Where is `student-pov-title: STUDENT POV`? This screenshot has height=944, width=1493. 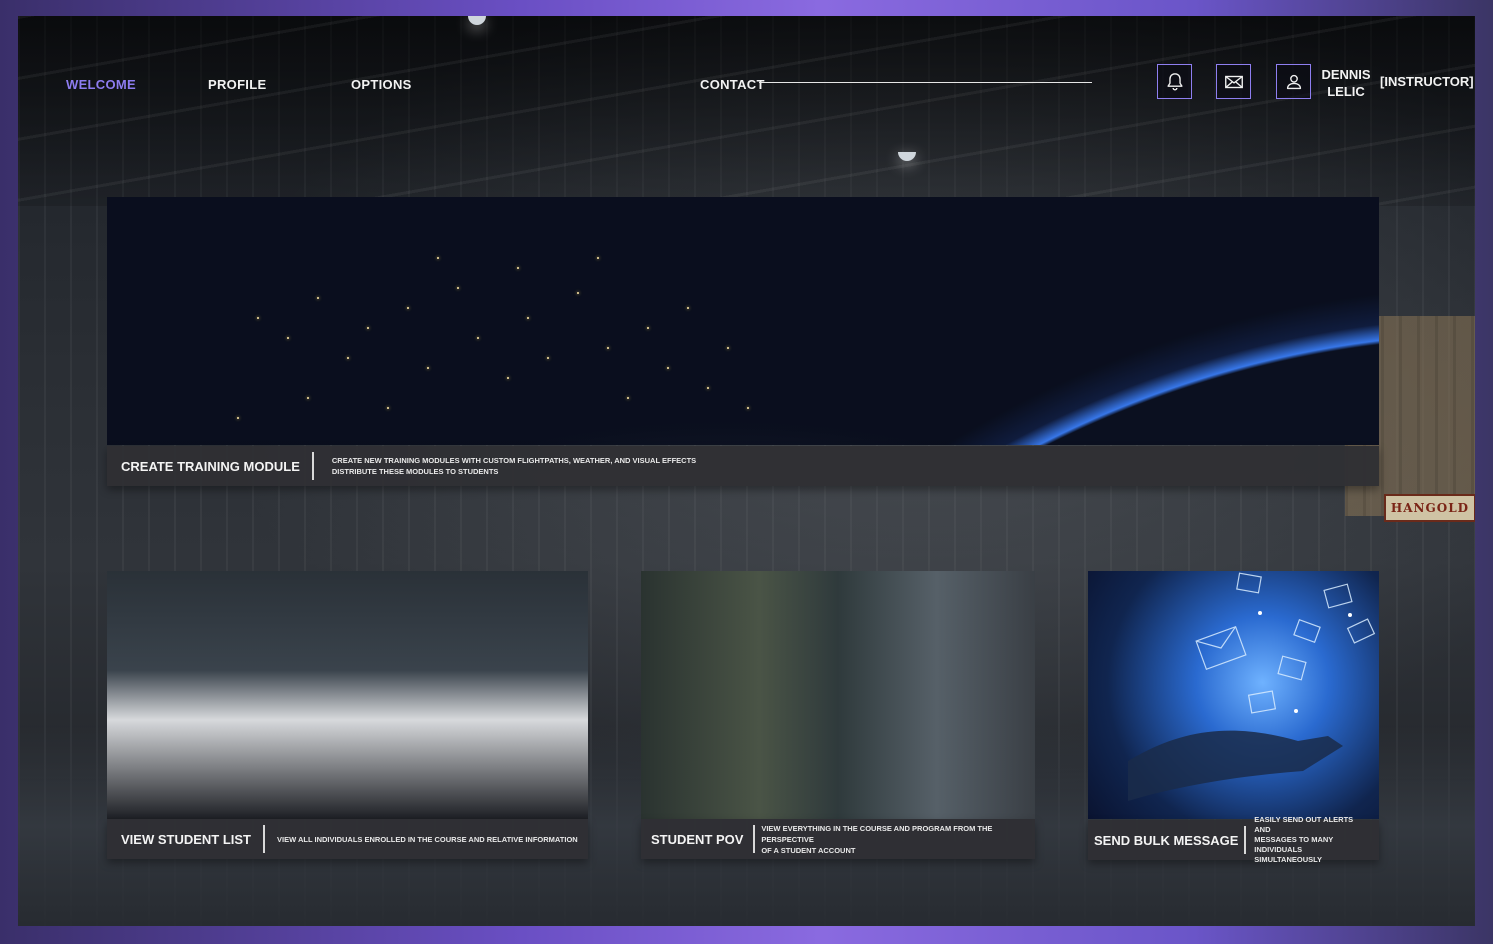
student-pov-title: STUDENT POV is located at coordinates (697, 839).